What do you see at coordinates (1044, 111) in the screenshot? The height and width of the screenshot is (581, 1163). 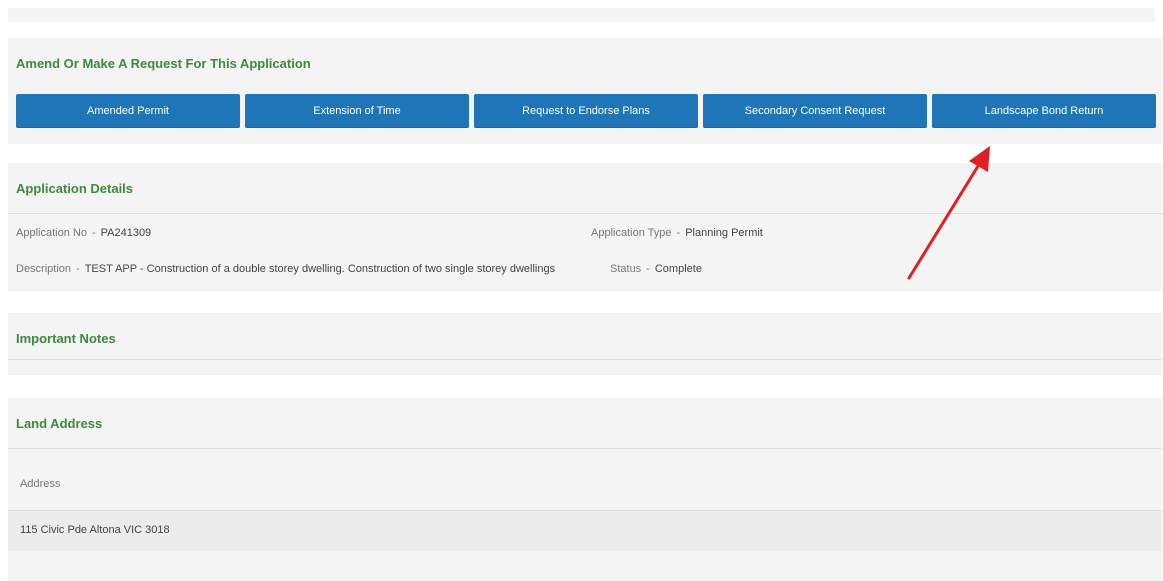 I see `landscape-bond-return-button: Landscape Bond Return` at bounding box center [1044, 111].